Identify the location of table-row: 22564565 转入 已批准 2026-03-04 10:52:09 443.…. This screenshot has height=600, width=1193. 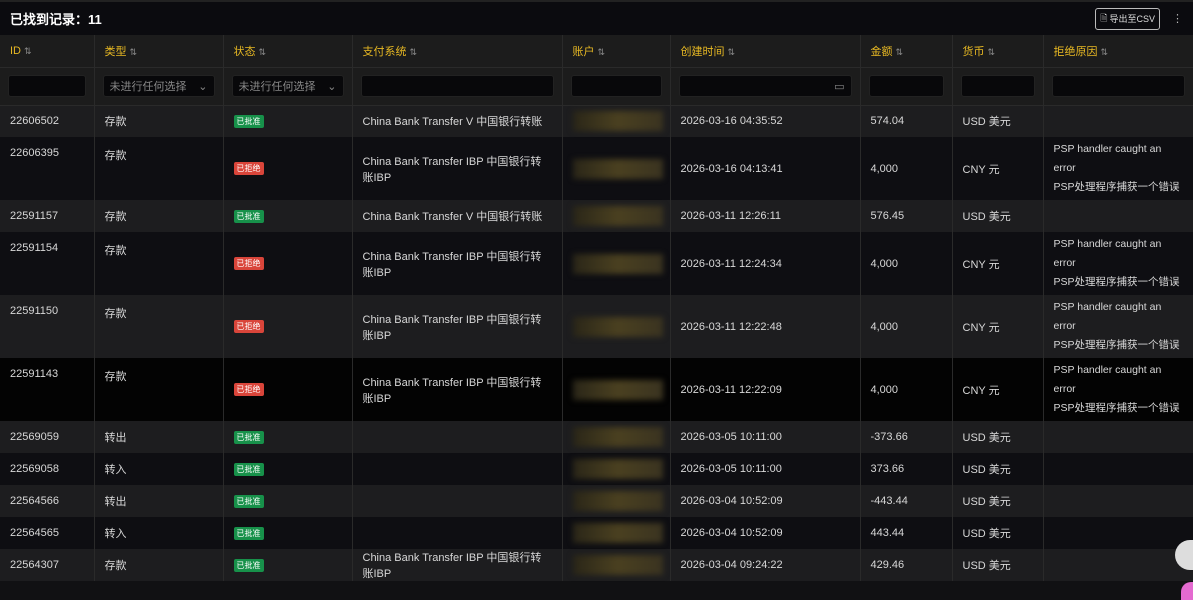
(596, 533).